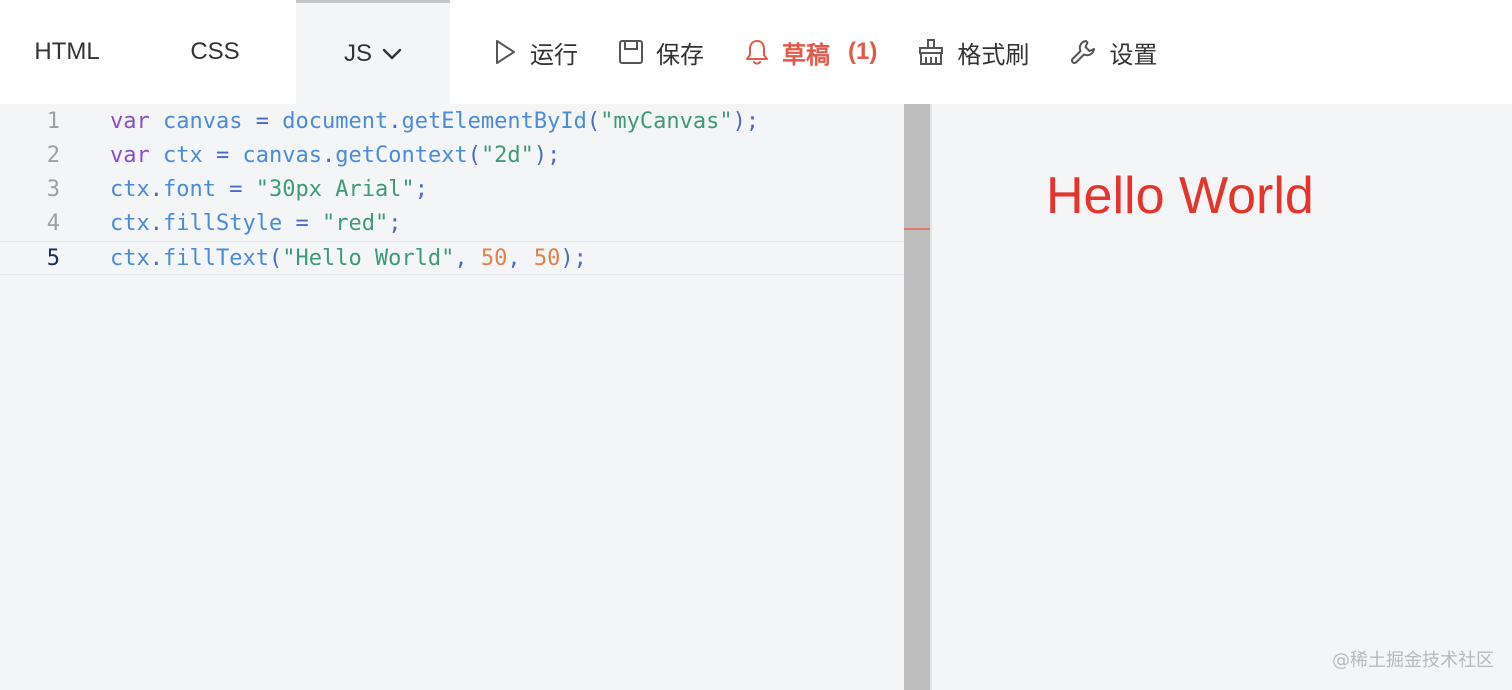  Describe the element at coordinates (392, 54) in the screenshot. I see `chevron-down-icon` at that location.